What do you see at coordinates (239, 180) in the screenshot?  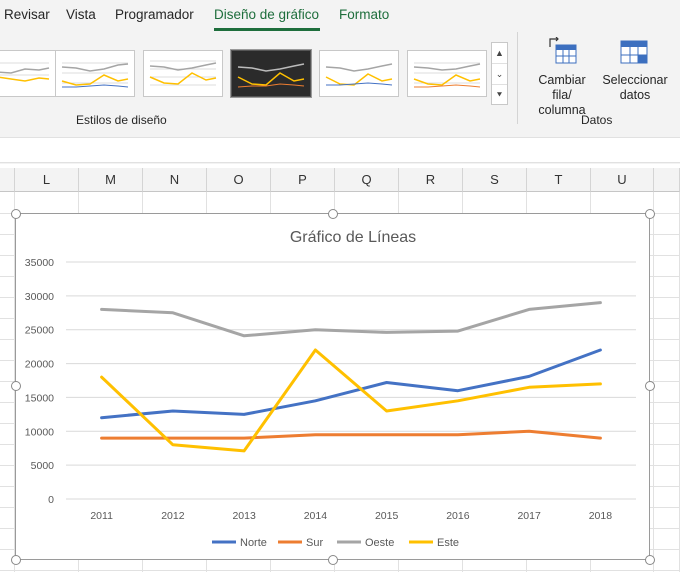 I see `column-header-o: O` at bounding box center [239, 180].